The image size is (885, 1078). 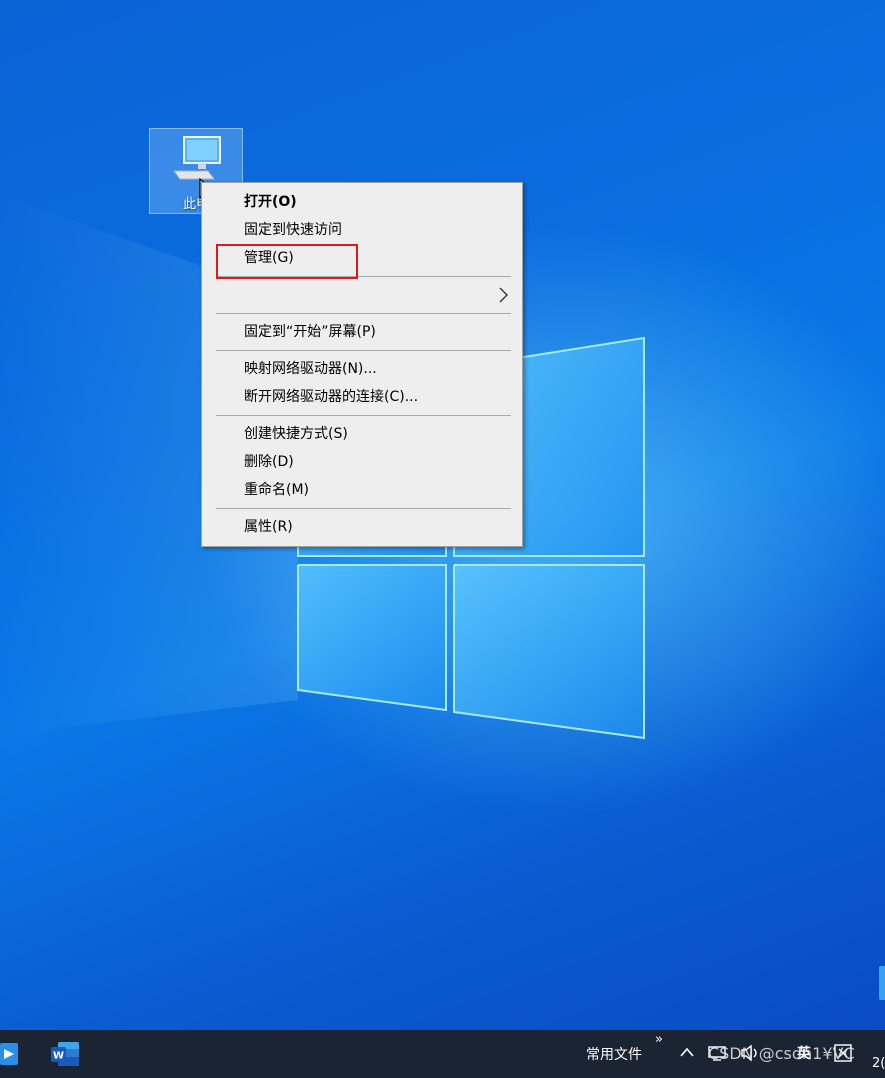 I want to click on computer-icon, so click(x=197, y=158).